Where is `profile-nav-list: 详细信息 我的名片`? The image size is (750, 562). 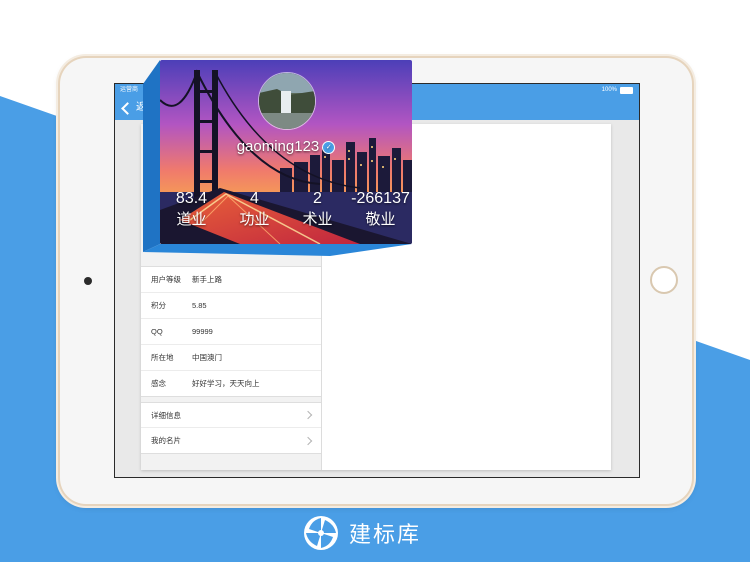
profile-nav-list: 详细信息 我的名片 is located at coordinates (231, 428).